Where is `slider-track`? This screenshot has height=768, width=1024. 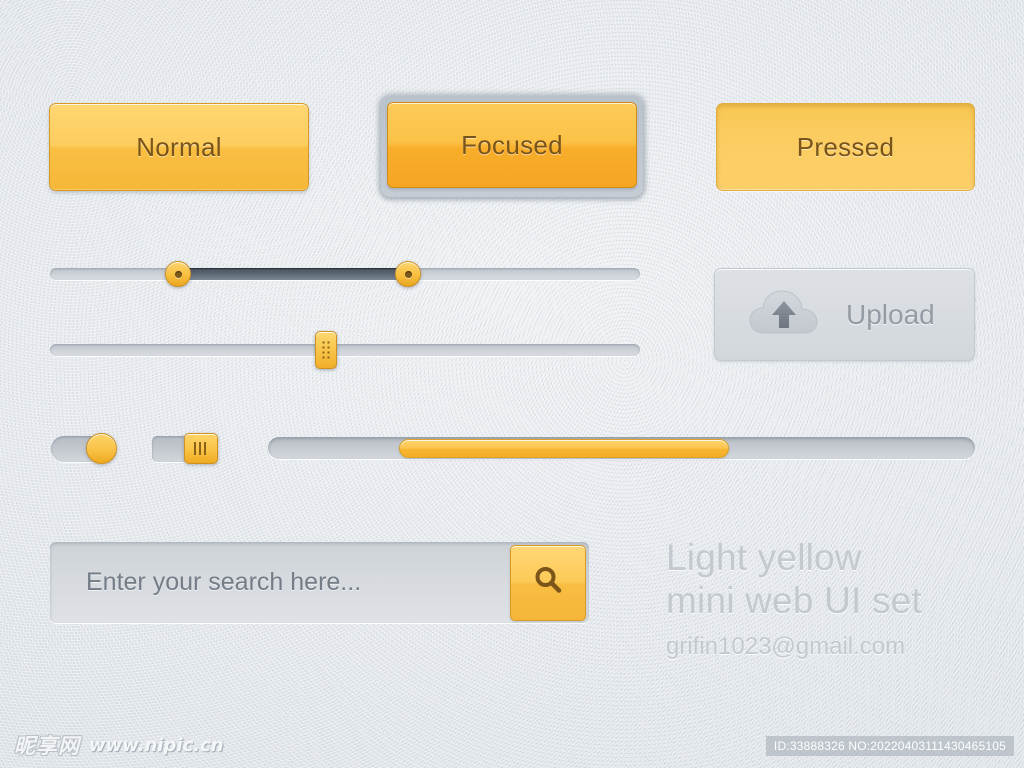
slider-track is located at coordinates (345, 350).